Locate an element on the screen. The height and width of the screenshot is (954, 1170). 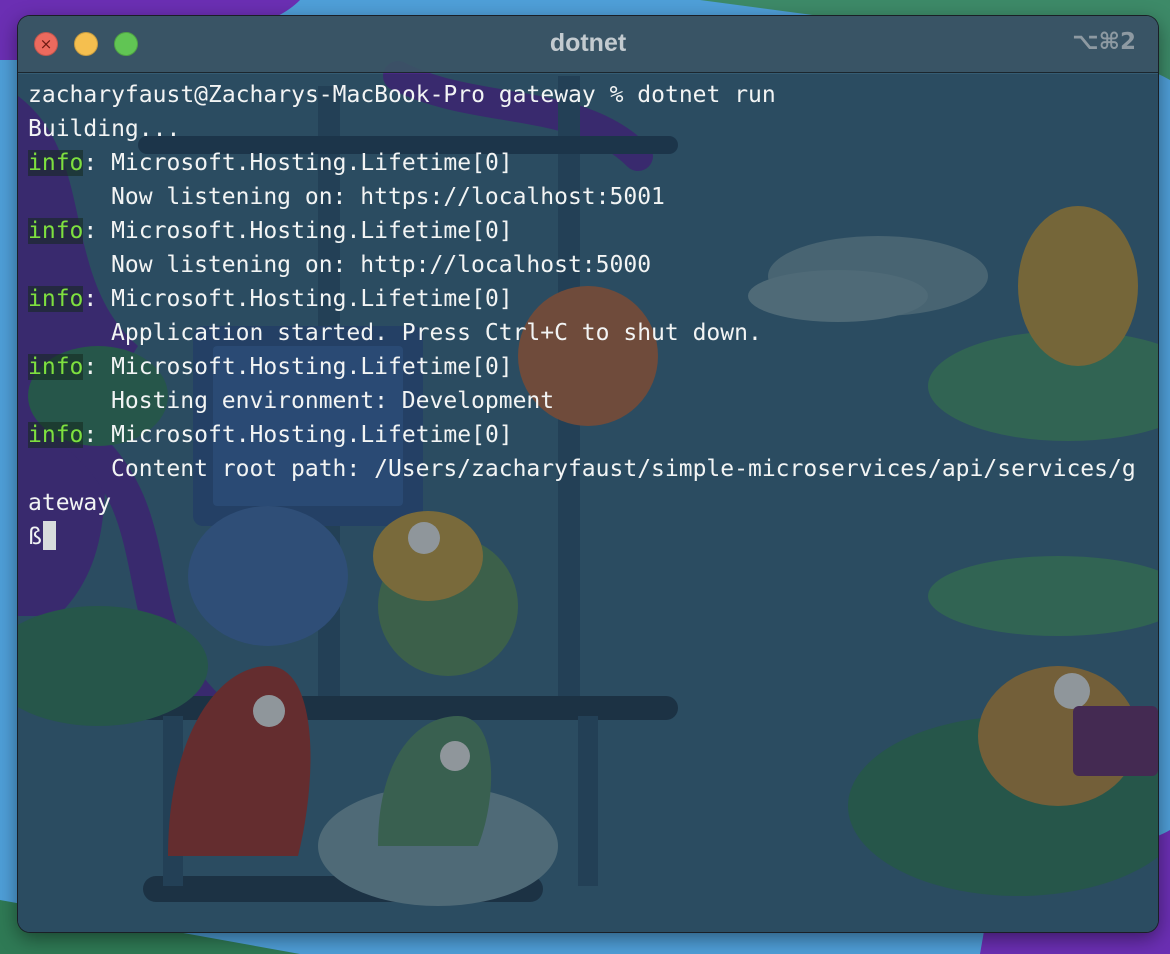
window-shortcut-label: ⌥⌘2 is located at coordinates (1104, 42).